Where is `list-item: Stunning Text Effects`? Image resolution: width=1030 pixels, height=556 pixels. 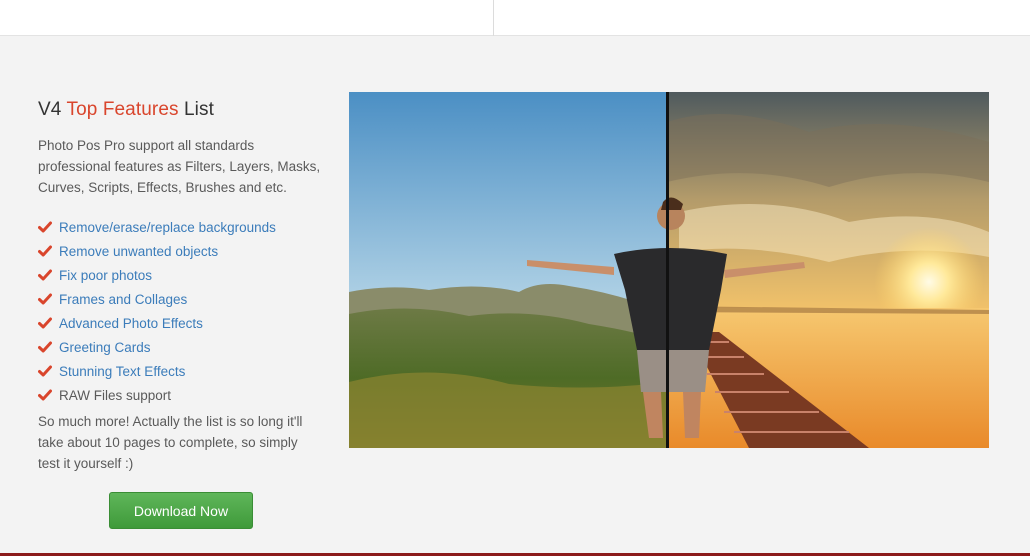
list-item: Stunning Text Effects is located at coordinates (183, 371).